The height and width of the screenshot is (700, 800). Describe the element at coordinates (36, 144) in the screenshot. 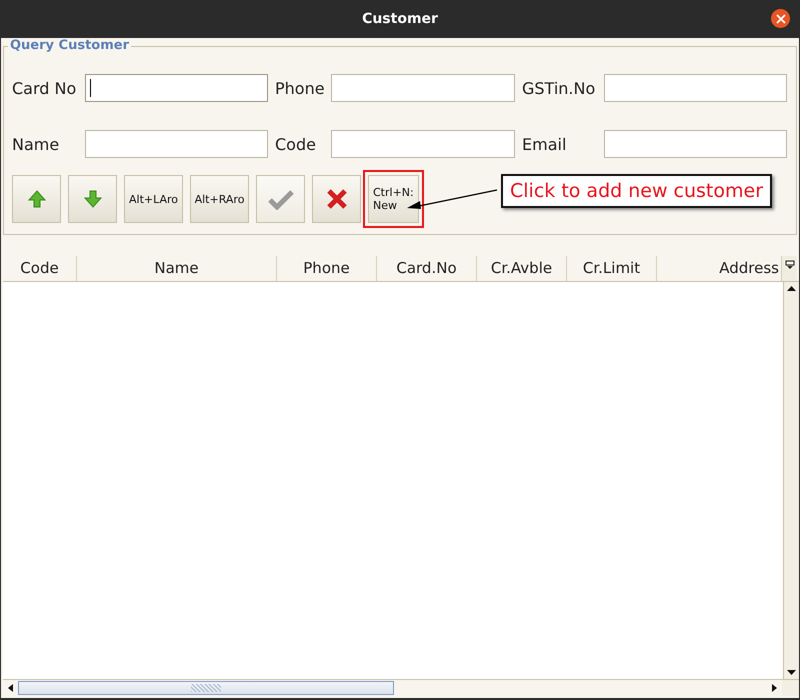

I see `field-label: Name` at that location.